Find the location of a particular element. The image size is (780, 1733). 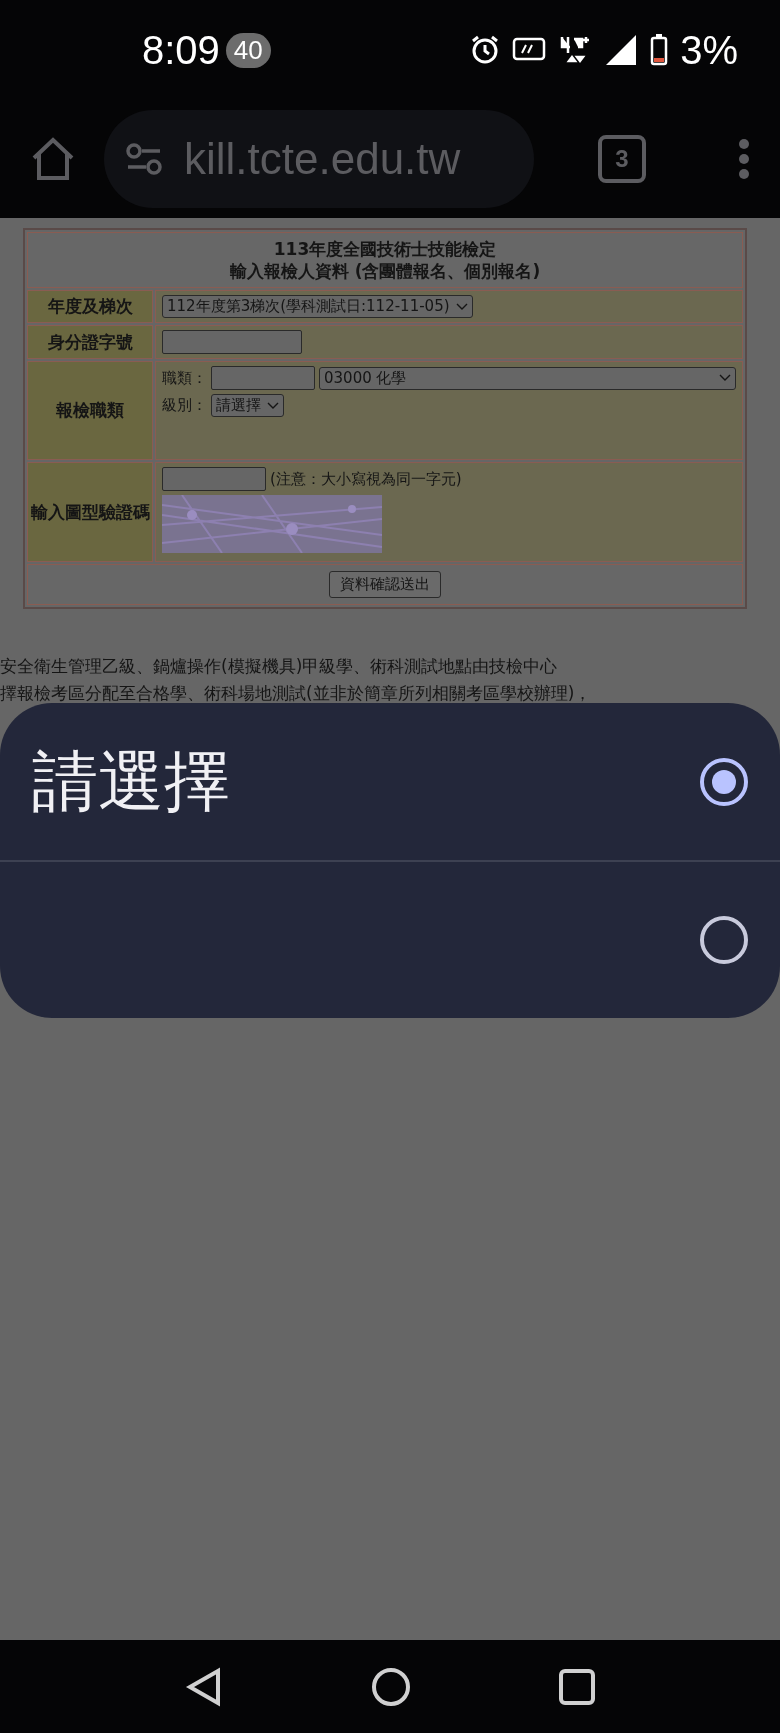

row-label: 身分證字號 is located at coordinates (90, 342).